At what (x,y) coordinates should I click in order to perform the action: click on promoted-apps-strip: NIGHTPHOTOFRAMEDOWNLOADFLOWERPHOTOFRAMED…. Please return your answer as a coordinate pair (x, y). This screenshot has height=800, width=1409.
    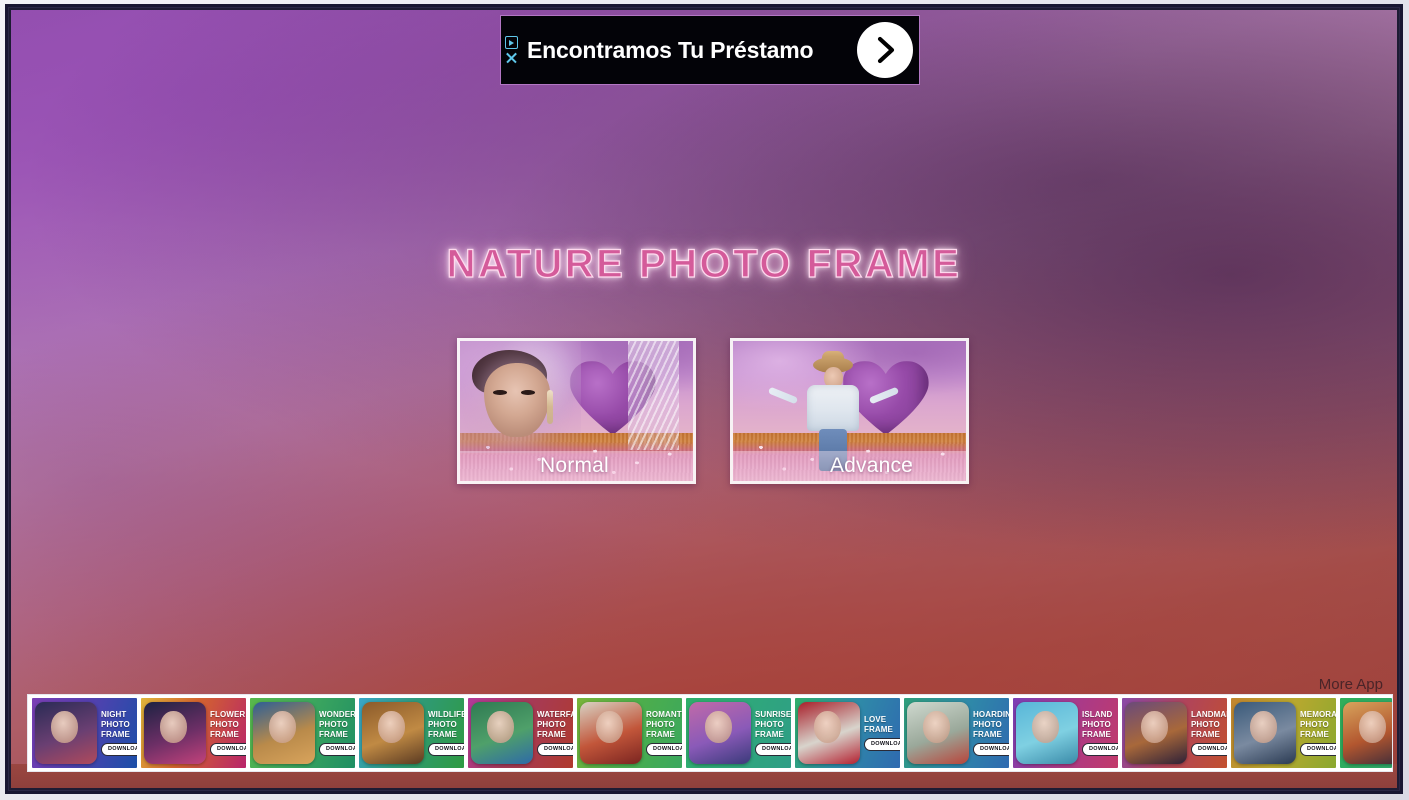
    Looking at the image, I should click on (710, 733).